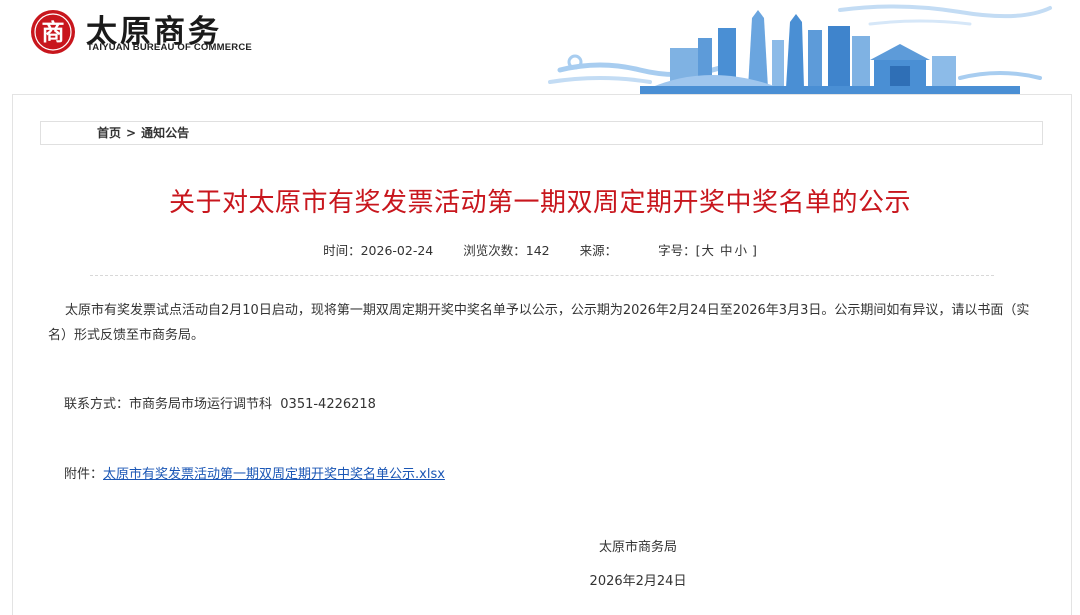 This screenshot has width=1080, height=615. I want to click on meta-font-size: 字号：[大 中小 ], so click(707, 249).